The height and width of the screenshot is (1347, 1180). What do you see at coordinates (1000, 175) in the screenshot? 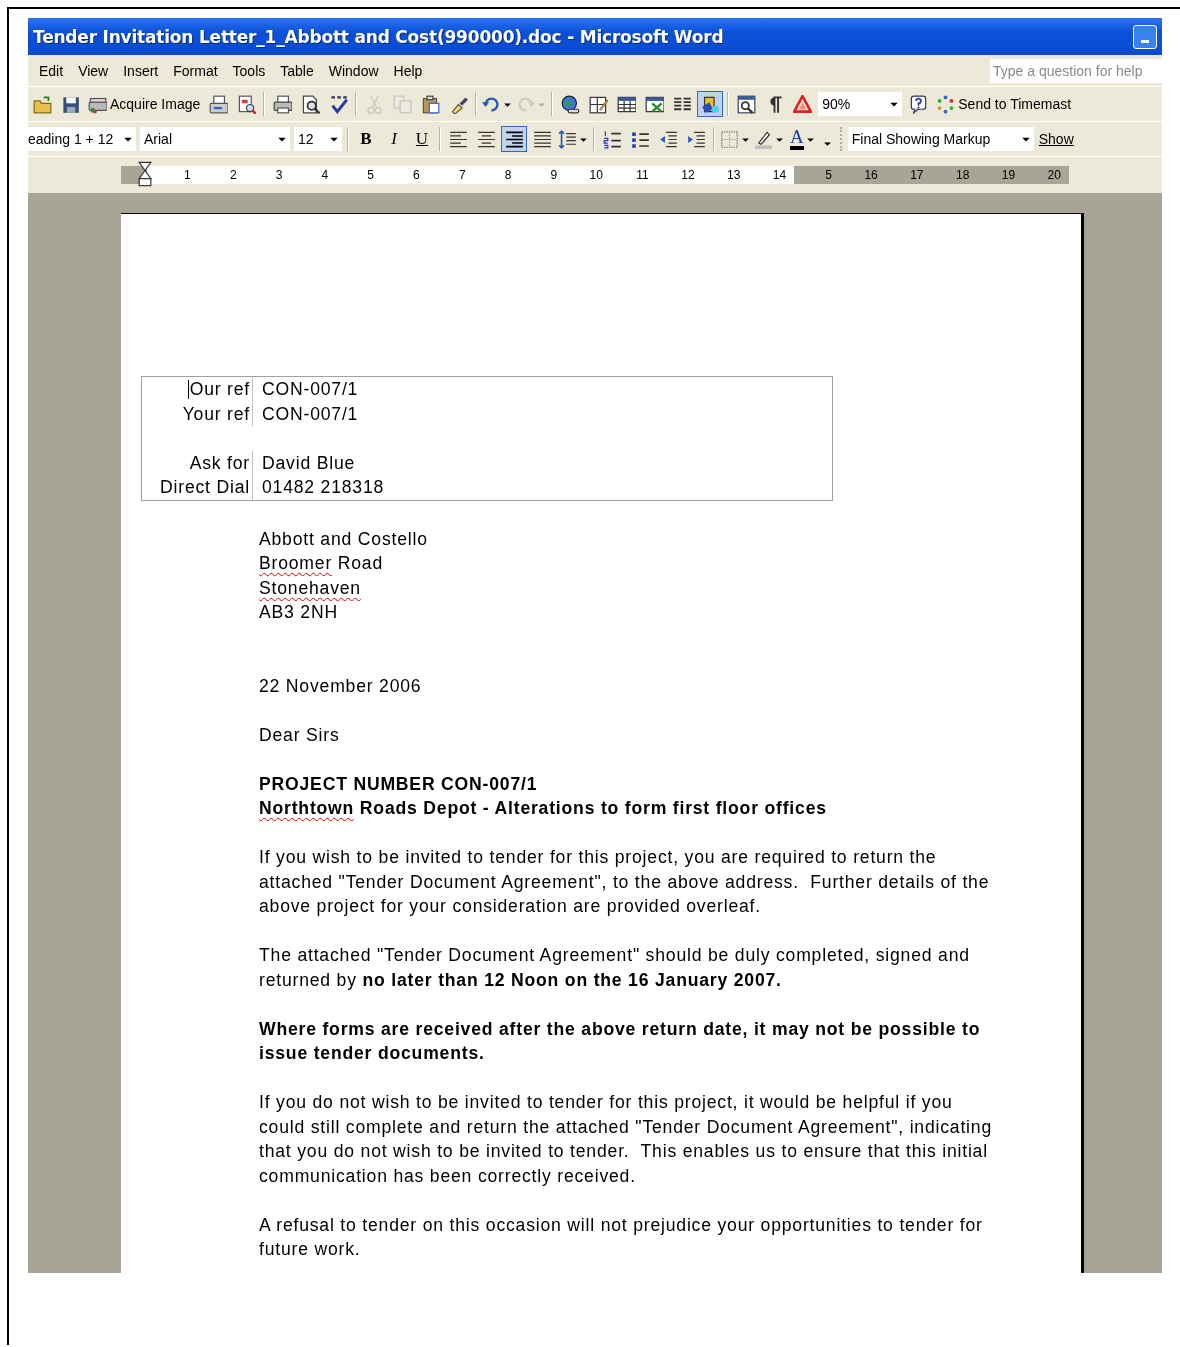
I see `ruler-number: 19` at bounding box center [1000, 175].